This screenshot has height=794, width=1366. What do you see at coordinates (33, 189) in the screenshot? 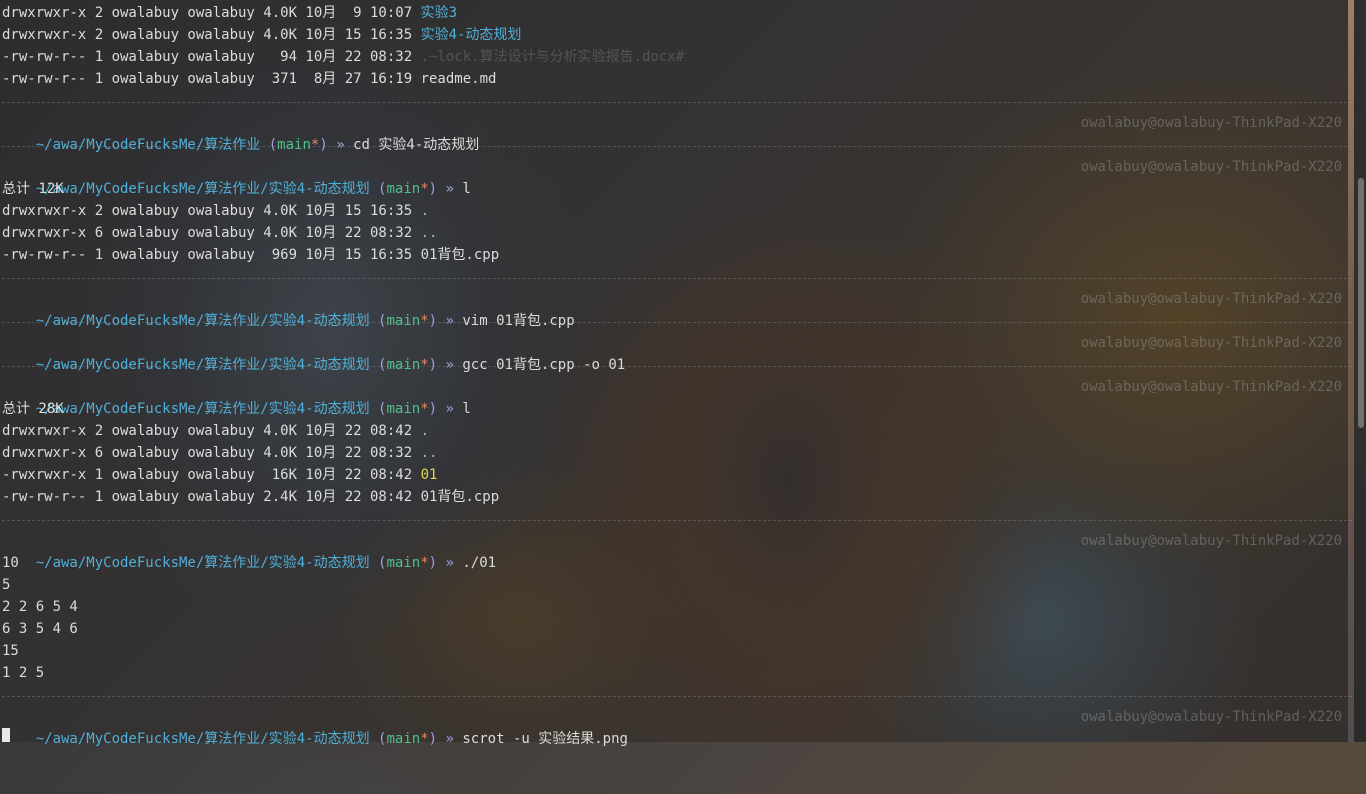
I see `total-line: 总计 12K` at bounding box center [33, 189].